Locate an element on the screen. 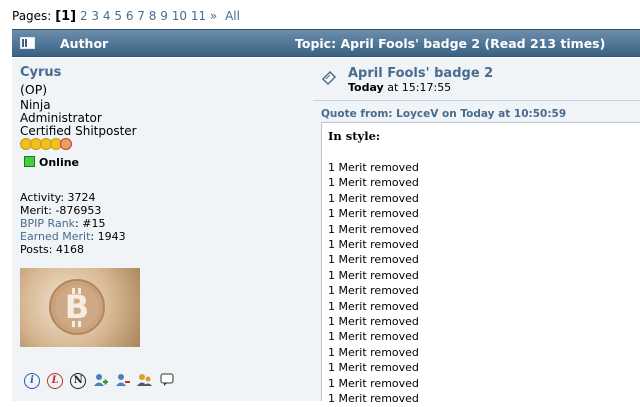  topic-icon is located at coordinates (27, 43).